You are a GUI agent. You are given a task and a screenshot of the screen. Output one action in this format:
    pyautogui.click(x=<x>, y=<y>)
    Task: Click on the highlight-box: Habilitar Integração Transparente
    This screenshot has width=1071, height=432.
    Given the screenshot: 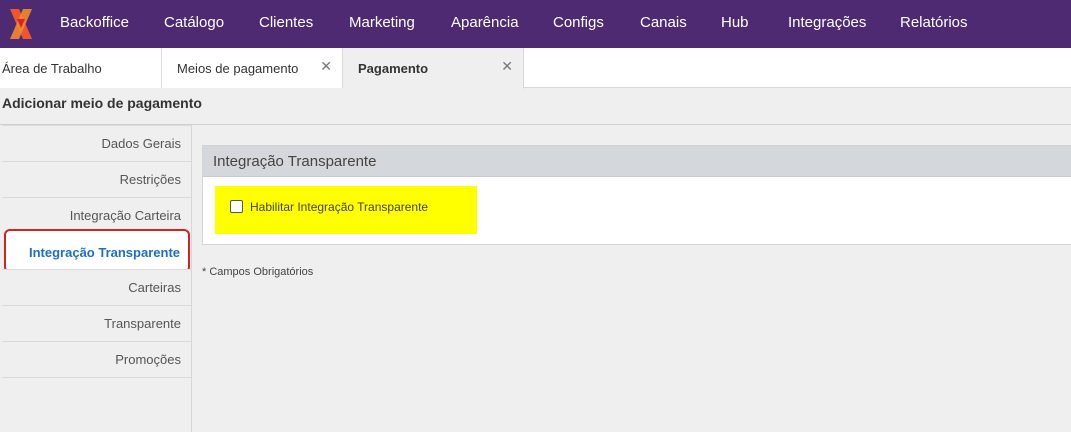 What is the action you would take?
    pyautogui.click(x=346, y=210)
    